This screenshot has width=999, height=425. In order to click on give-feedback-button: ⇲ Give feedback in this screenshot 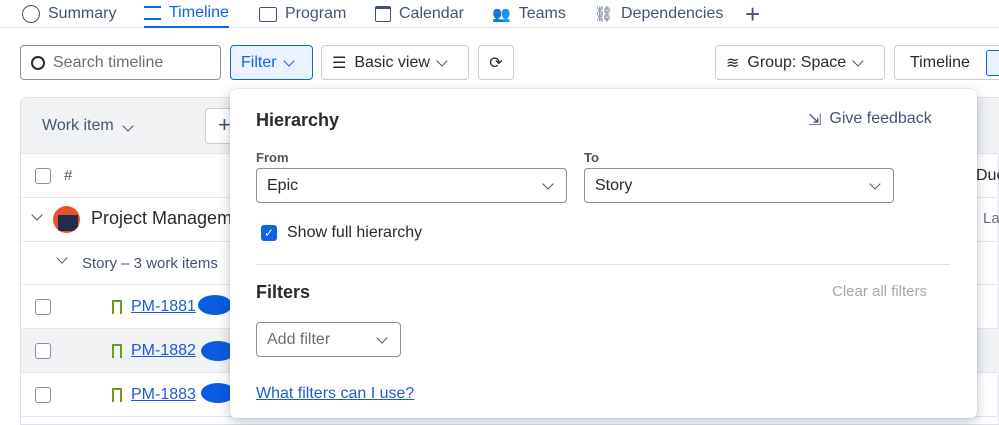, I will do `click(870, 120)`.